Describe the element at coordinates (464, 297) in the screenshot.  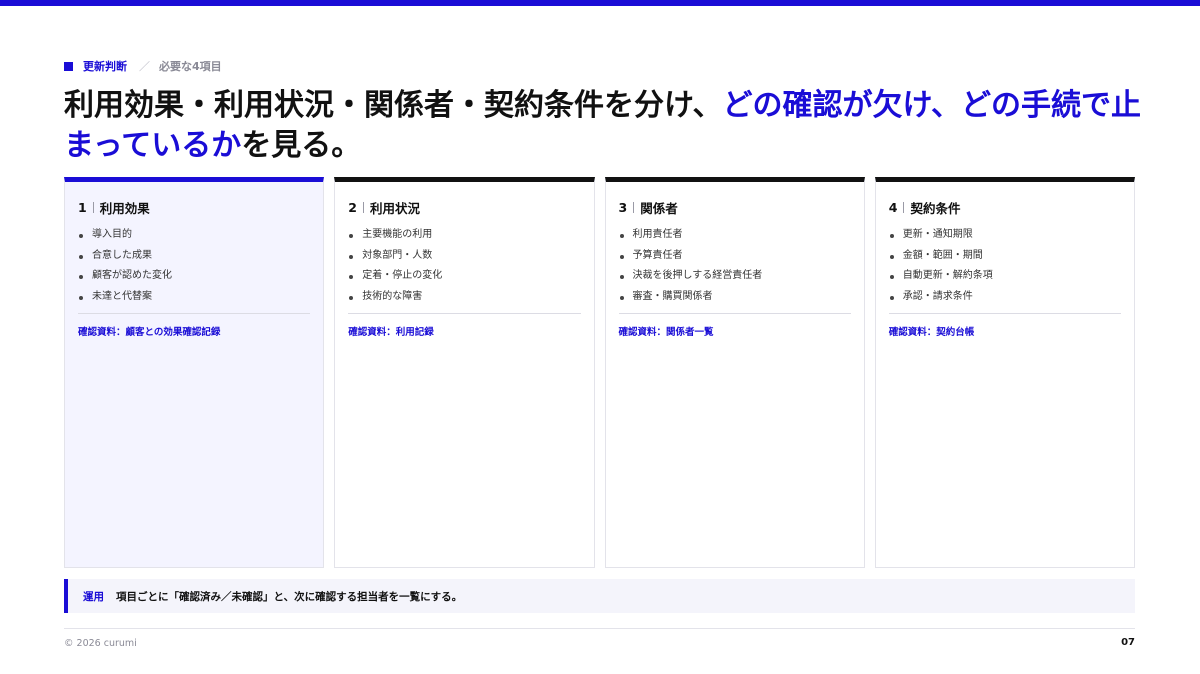
I see `list-item: 技術的な障害` at that location.